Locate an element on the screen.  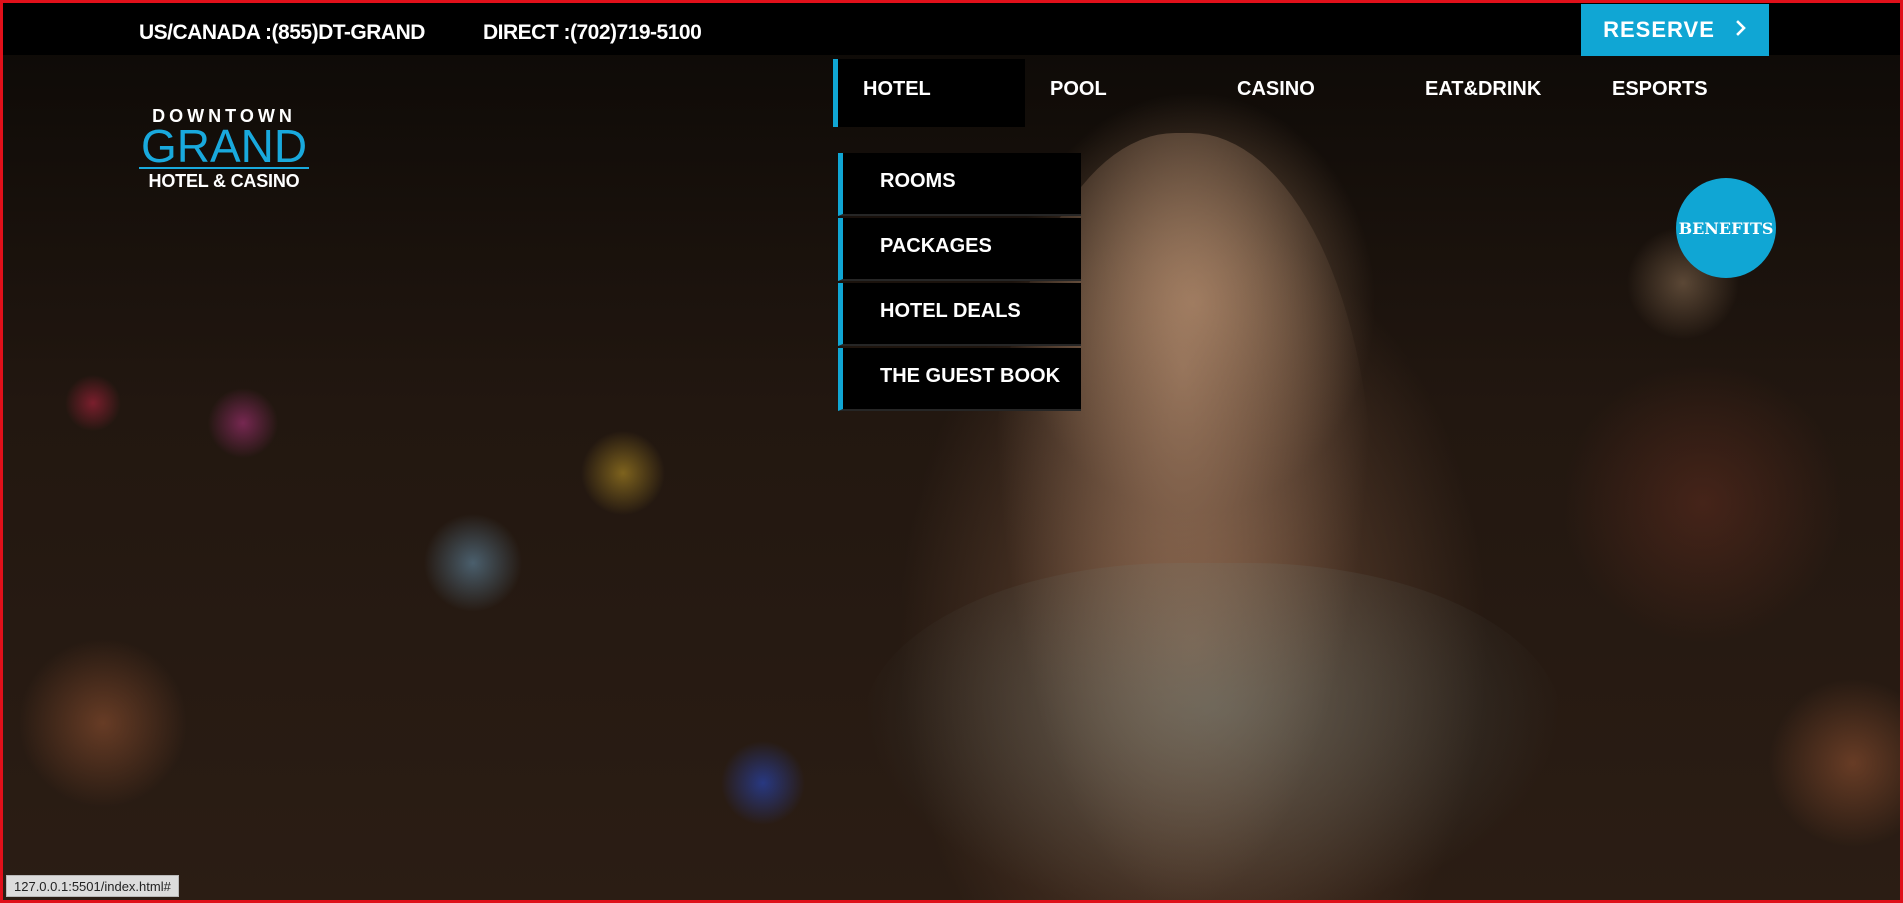
site-logo: DOWNTOWN GRAND HOTEL & CASINO is located at coordinates (224, 149).